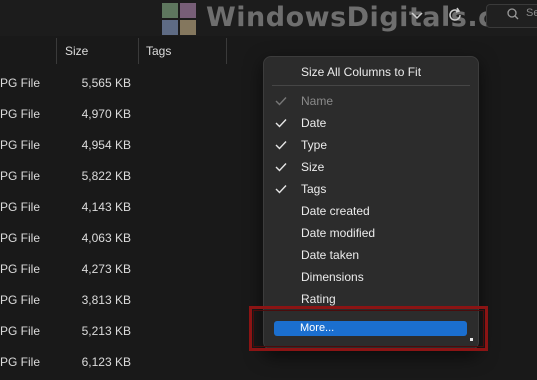 The image size is (537, 380). What do you see at coordinates (417, 15) in the screenshot?
I see `chevron-down-icon` at bounding box center [417, 15].